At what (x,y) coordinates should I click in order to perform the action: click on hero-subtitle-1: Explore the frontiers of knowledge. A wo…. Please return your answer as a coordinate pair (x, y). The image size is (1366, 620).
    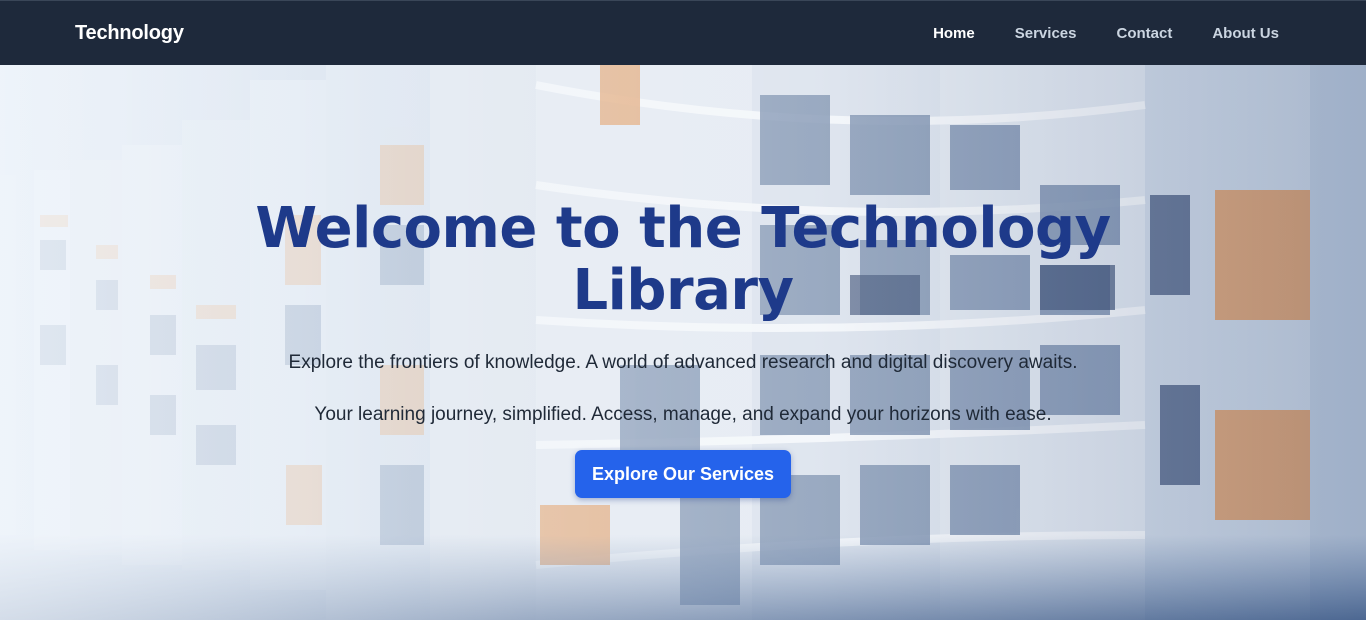
    Looking at the image, I should click on (683, 362).